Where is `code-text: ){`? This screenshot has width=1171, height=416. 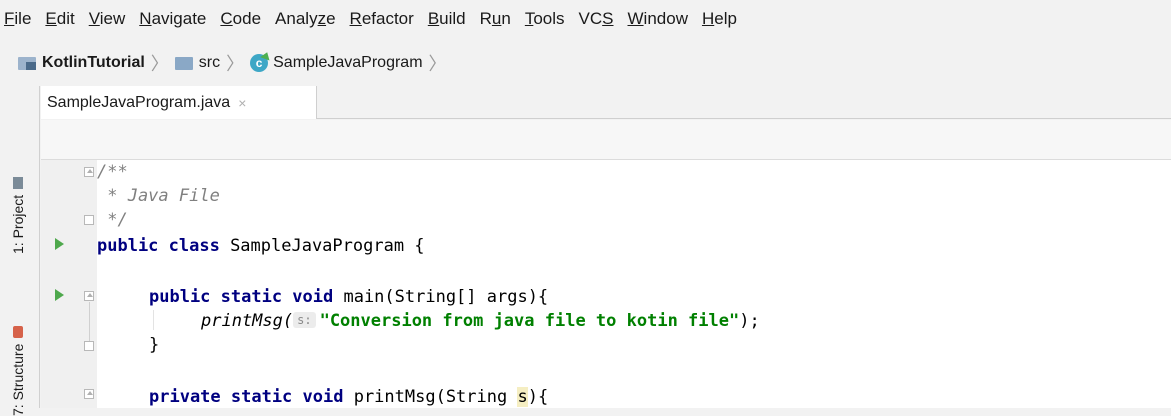
code-text: ){ is located at coordinates (538, 397).